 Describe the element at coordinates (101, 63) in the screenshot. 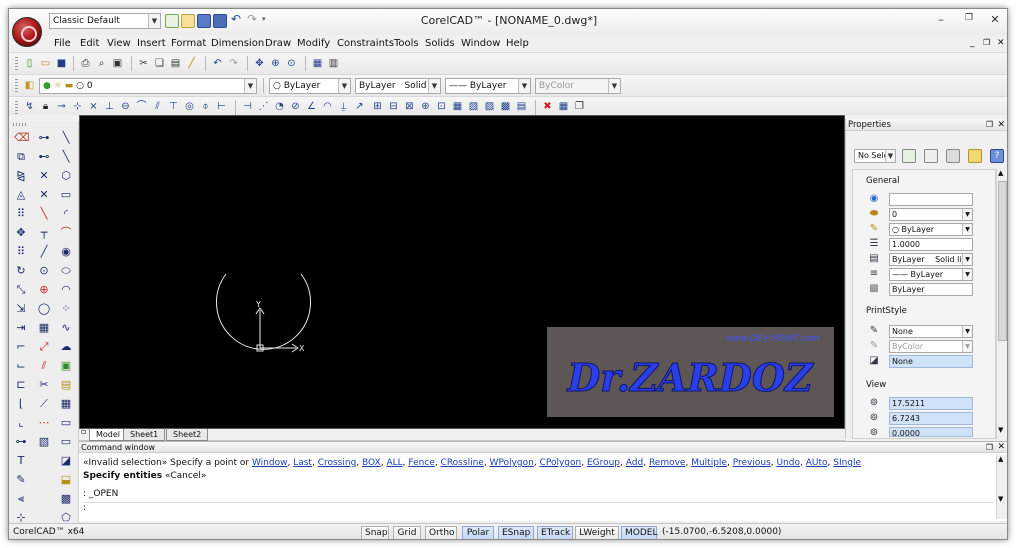

I see `print-preview-icon: ⌕` at that location.